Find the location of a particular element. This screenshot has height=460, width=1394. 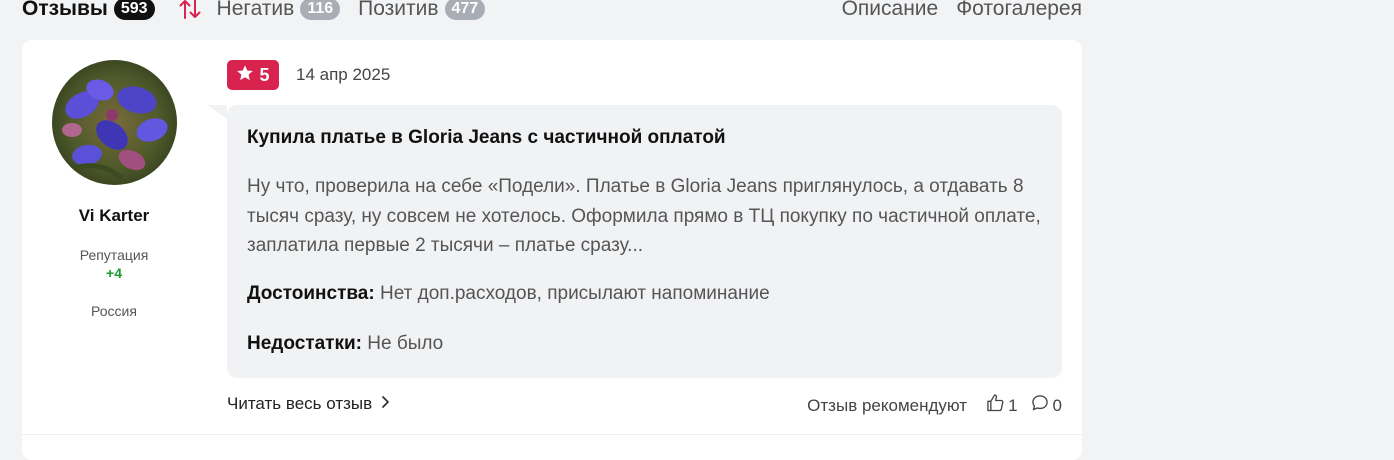

comment-icon is located at coordinates (1040, 405).